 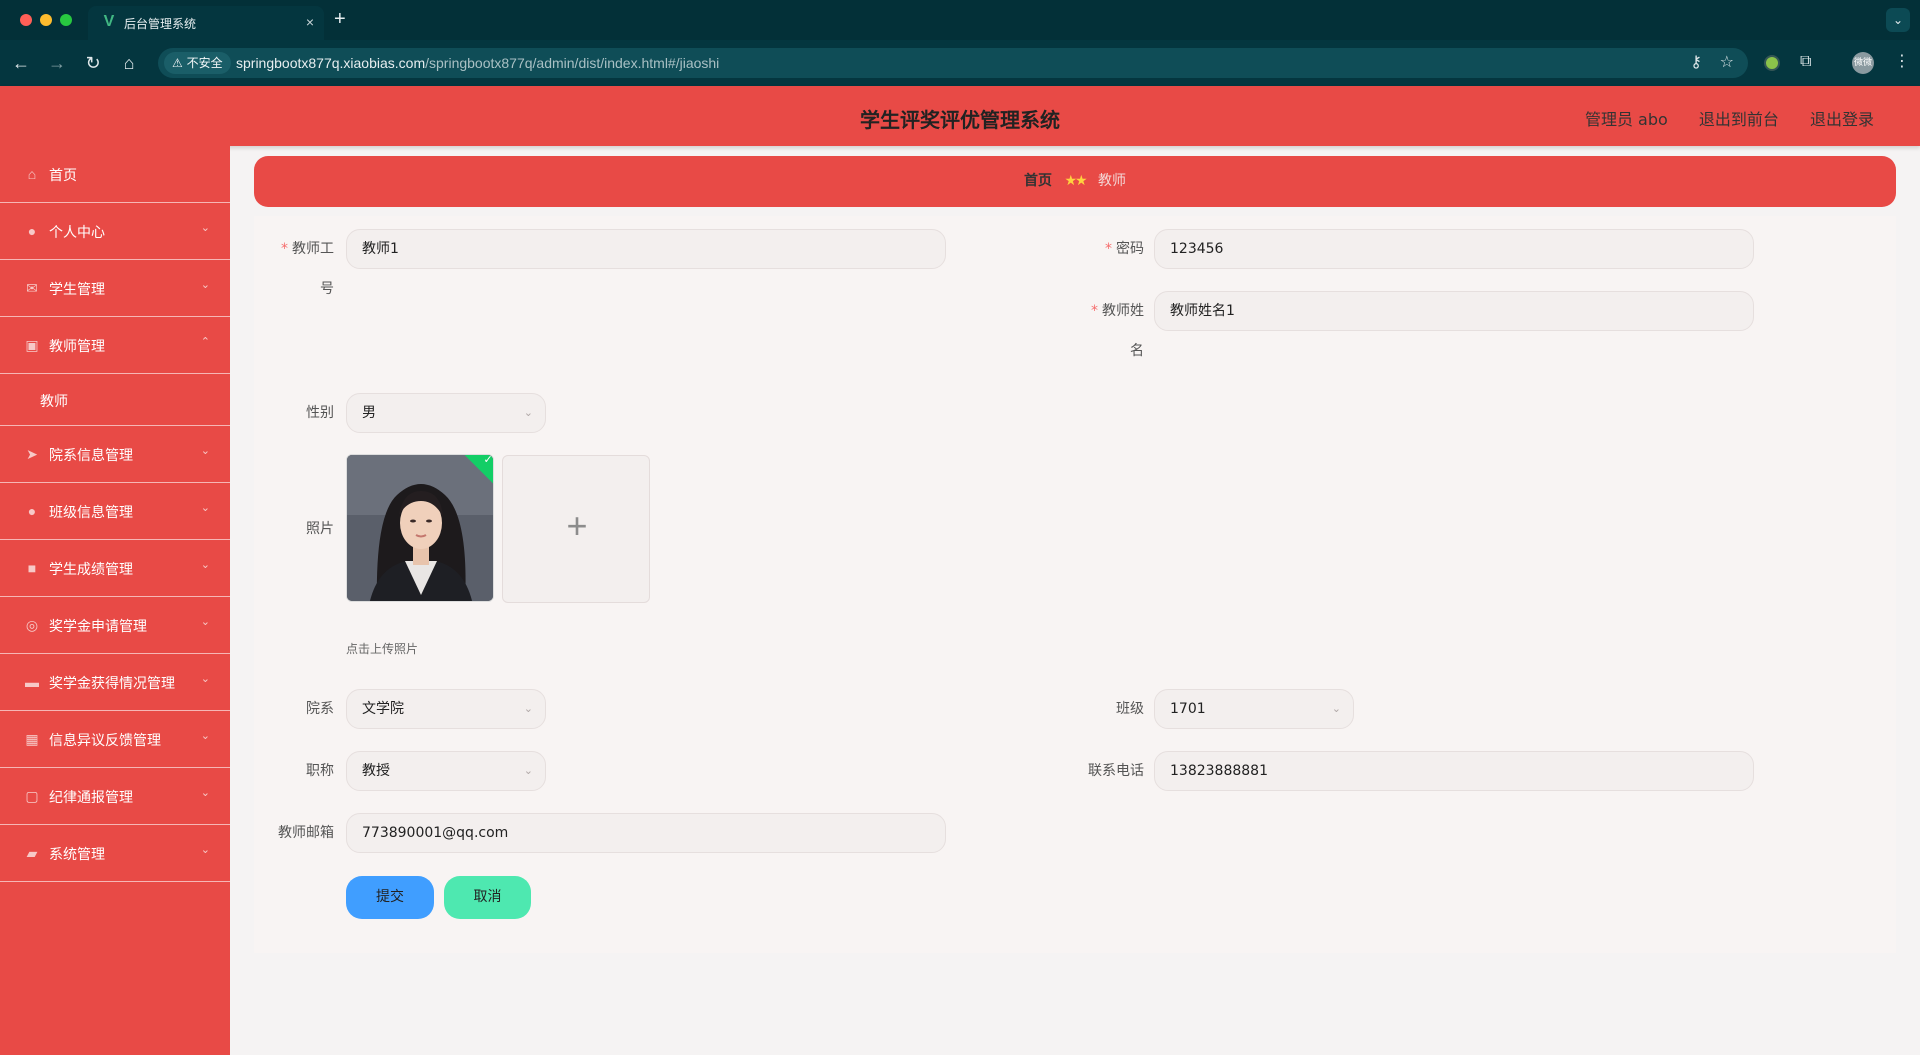 I want to click on briefcase-icon: ■, so click(x=32, y=568).